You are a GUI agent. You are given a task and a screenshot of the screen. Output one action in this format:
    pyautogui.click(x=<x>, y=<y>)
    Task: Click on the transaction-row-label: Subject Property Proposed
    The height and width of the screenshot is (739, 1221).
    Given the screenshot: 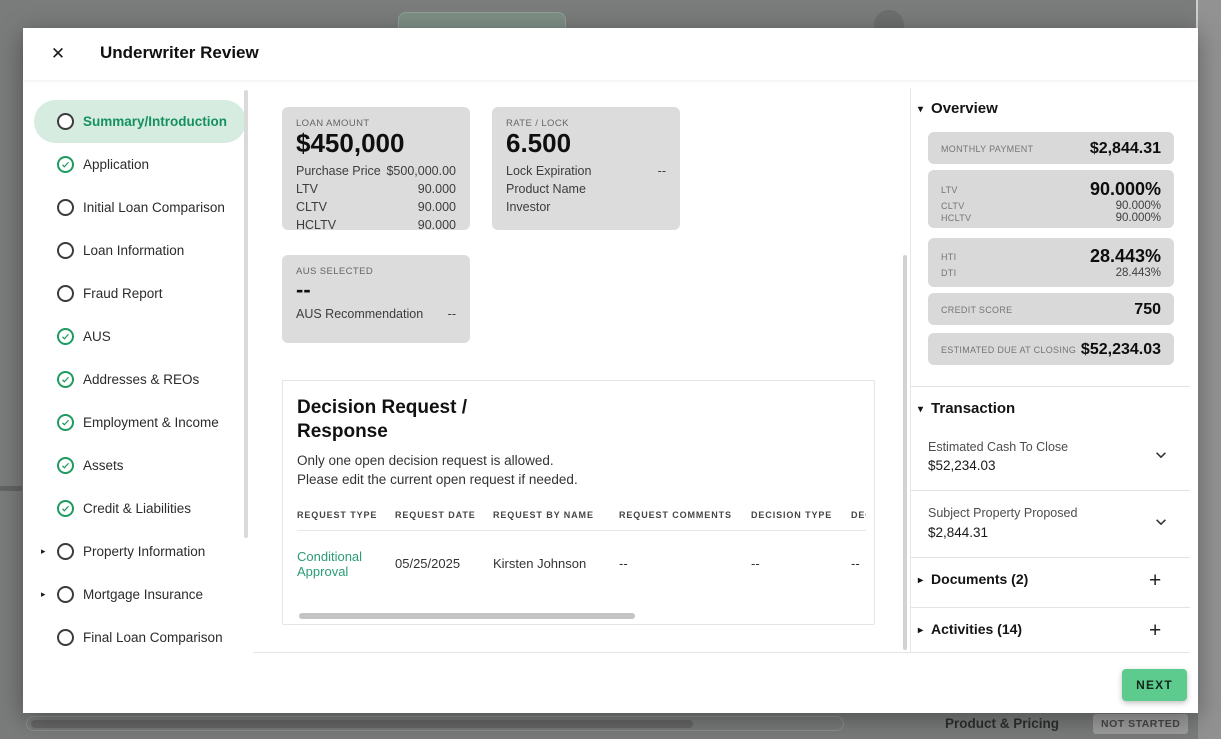 What is the action you would take?
    pyautogui.click(x=1003, y=513)
    